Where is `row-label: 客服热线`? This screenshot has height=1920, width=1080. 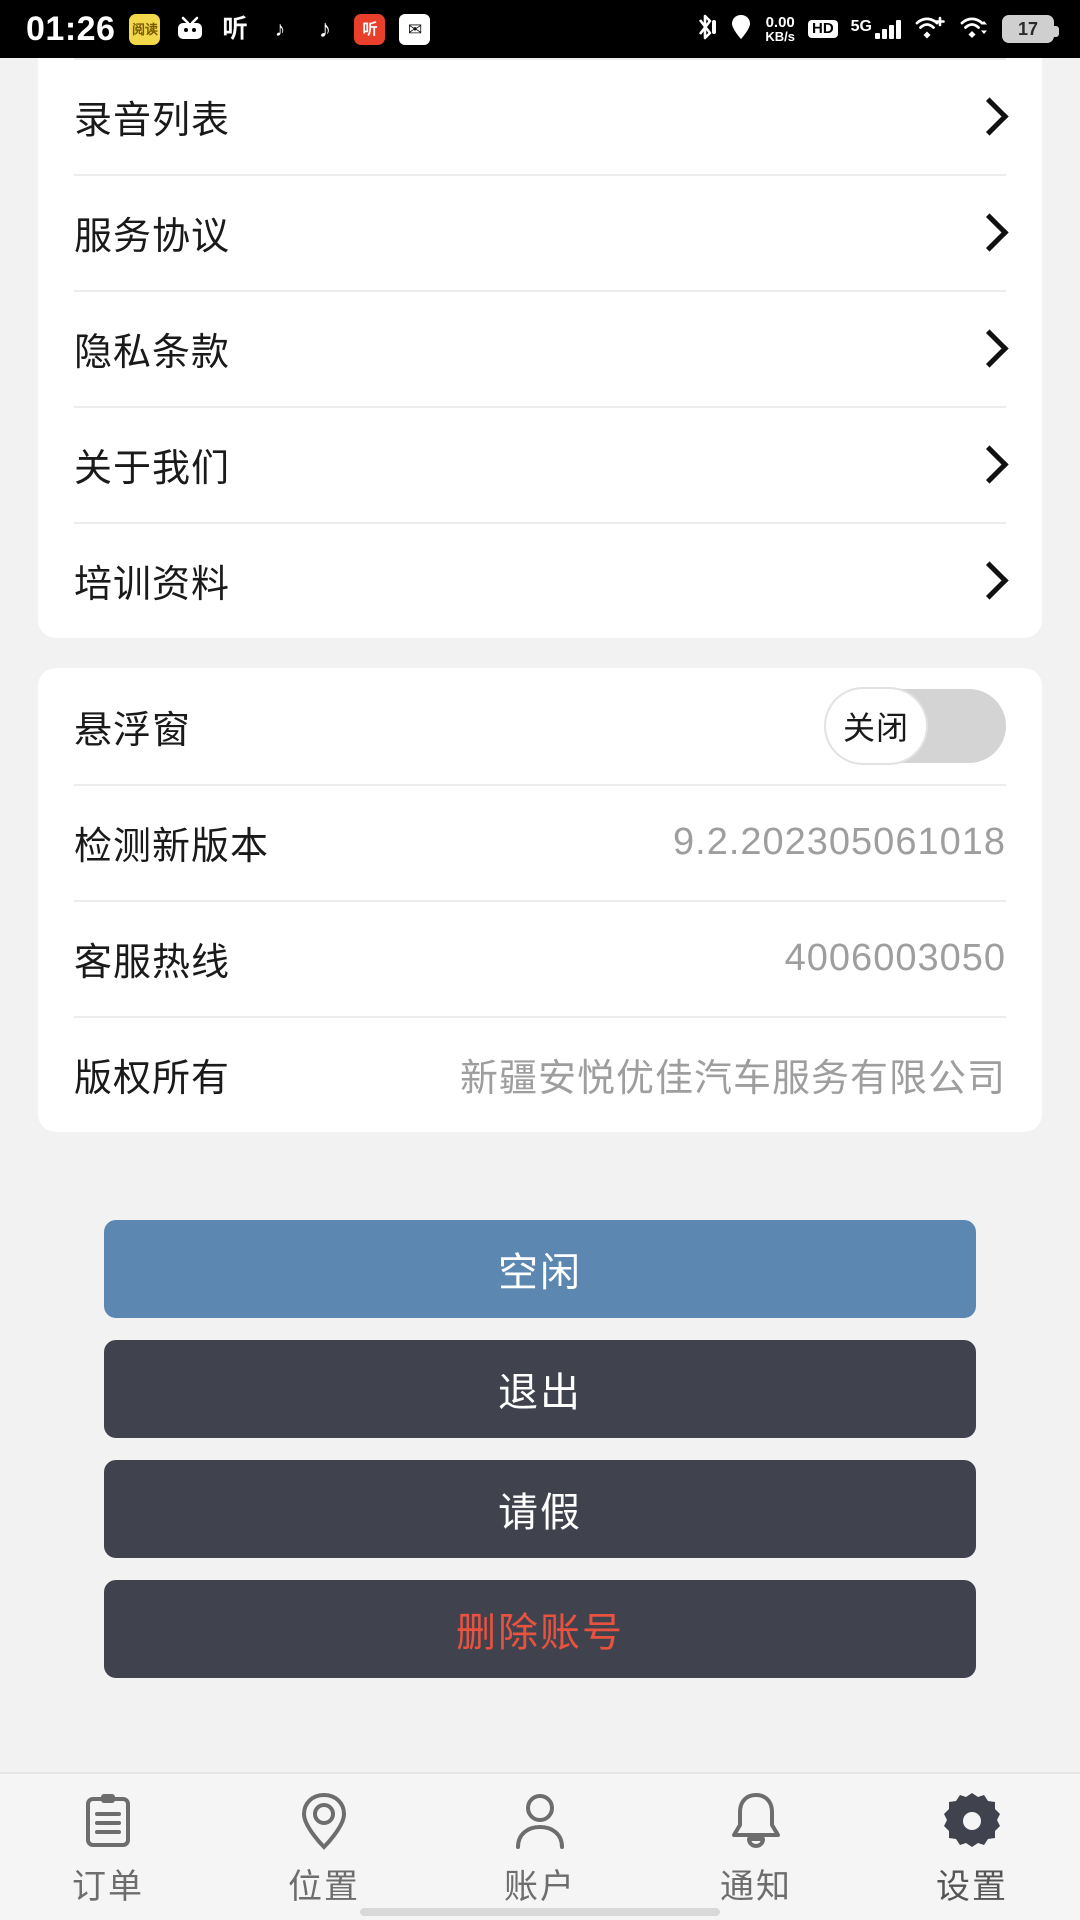
row-label: 客服热线 is located at coordinates (152, 962).